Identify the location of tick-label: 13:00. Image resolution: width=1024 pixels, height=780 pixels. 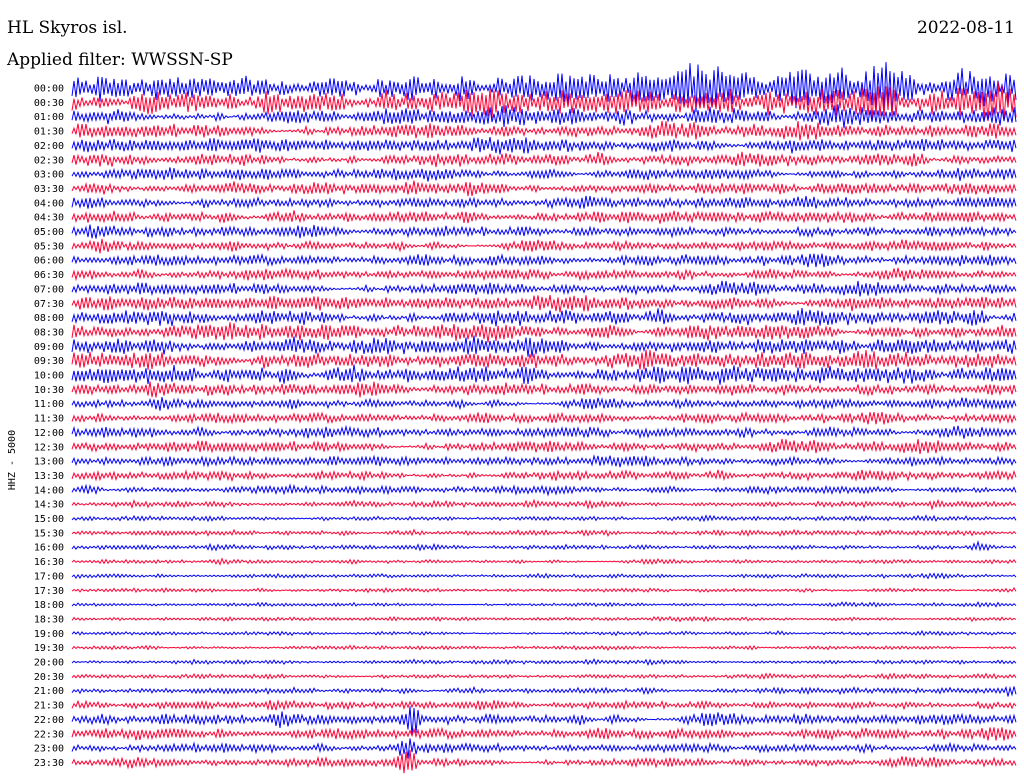
(49, 462).